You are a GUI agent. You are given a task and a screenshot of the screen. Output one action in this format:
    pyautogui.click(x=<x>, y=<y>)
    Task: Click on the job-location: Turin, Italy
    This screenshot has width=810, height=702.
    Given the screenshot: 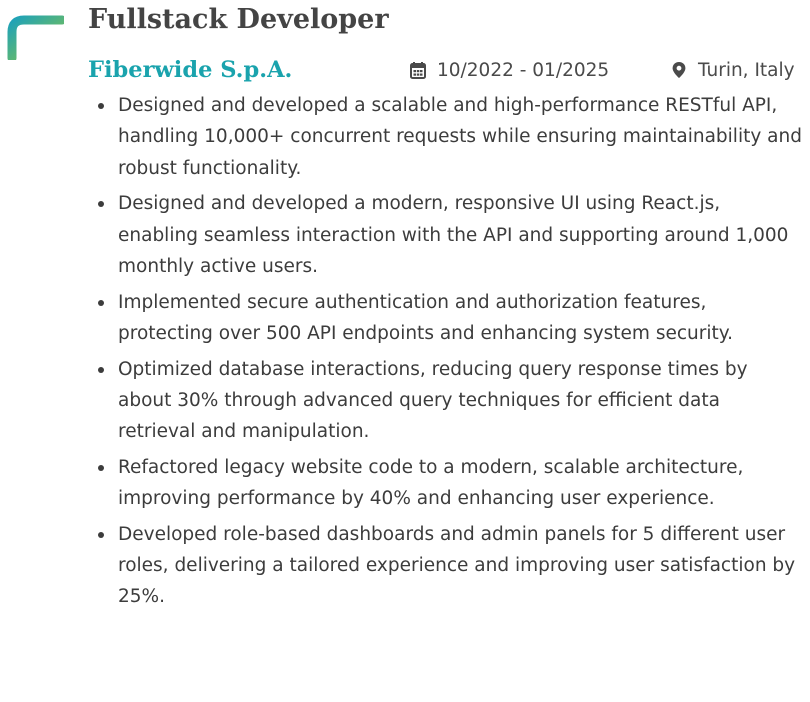 What is the action you would take?
    pyautogui.click(x=732, y=70)
    